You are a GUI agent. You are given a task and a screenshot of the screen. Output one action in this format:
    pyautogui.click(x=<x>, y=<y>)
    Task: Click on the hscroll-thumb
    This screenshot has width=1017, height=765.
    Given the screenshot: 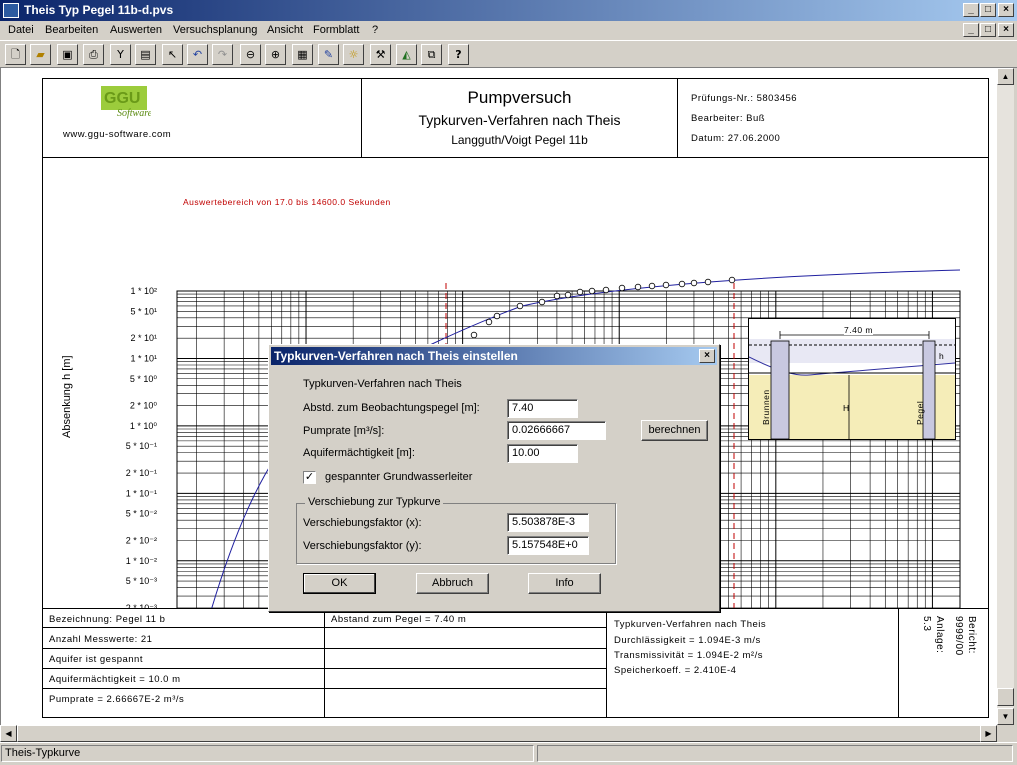 What is the action you would take?
    pyautogui.click(x=499, y=733)
    